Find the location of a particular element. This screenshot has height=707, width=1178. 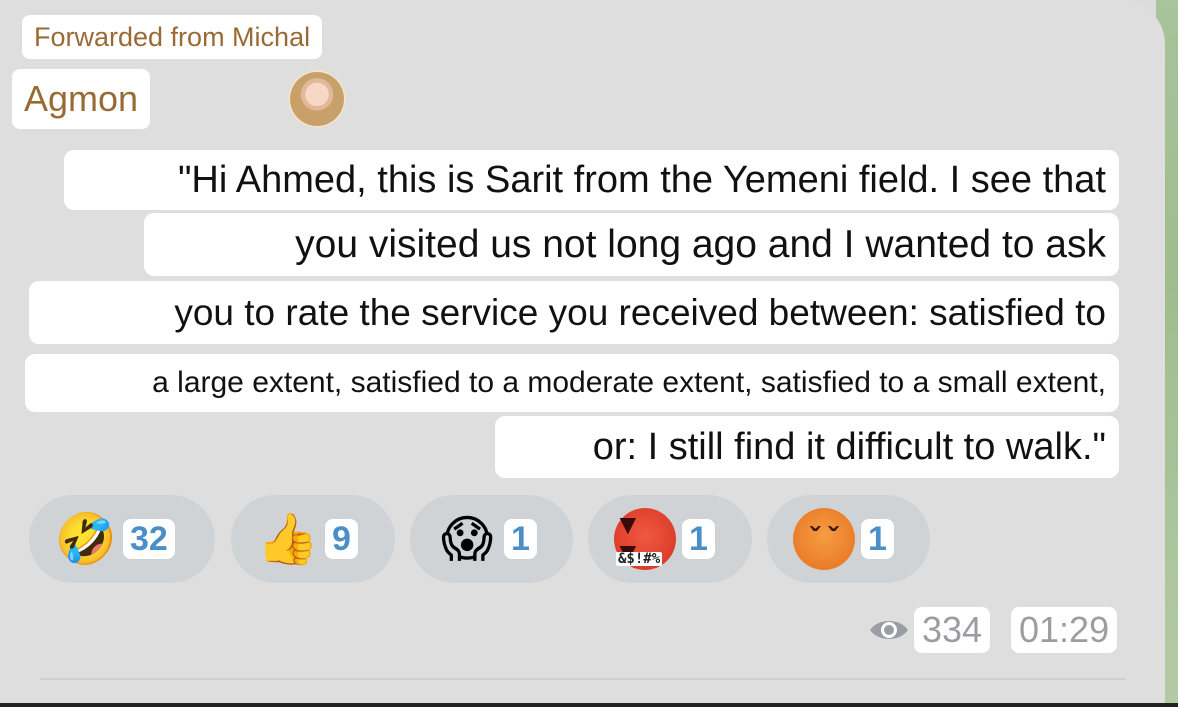

divider is located at coordinates (582, 679).